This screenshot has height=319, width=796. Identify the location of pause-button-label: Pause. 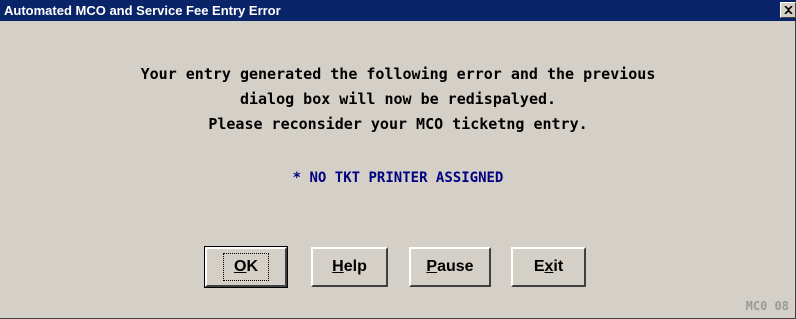
(450, 266).